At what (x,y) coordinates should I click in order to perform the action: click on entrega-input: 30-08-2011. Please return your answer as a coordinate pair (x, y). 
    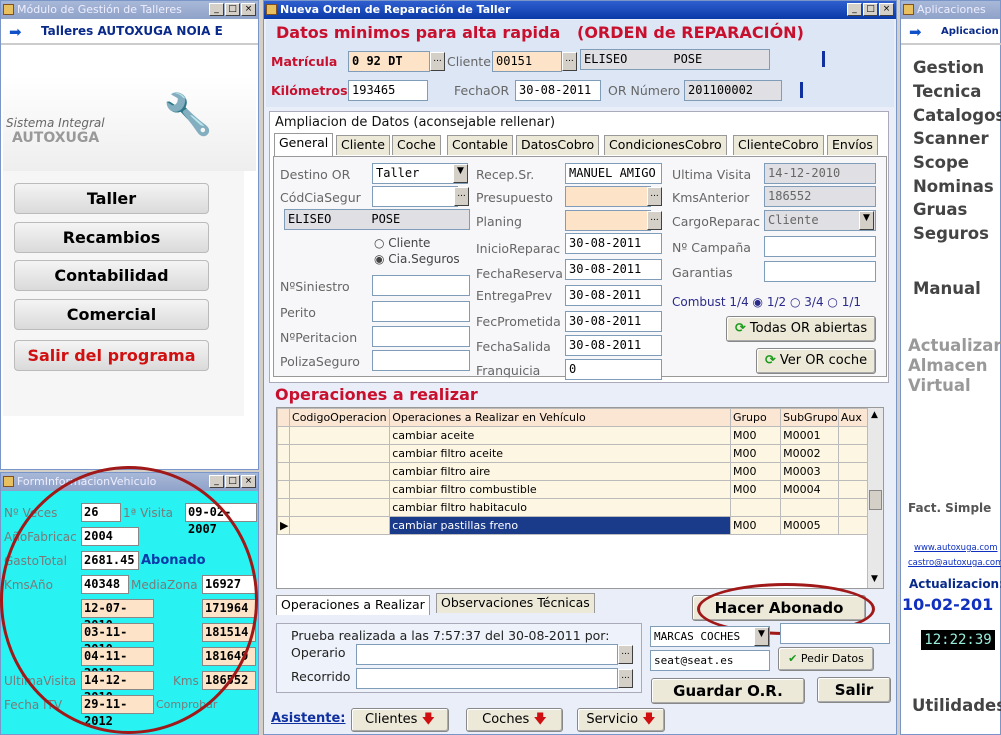
    Looking at the image, I should click on (613, 295).